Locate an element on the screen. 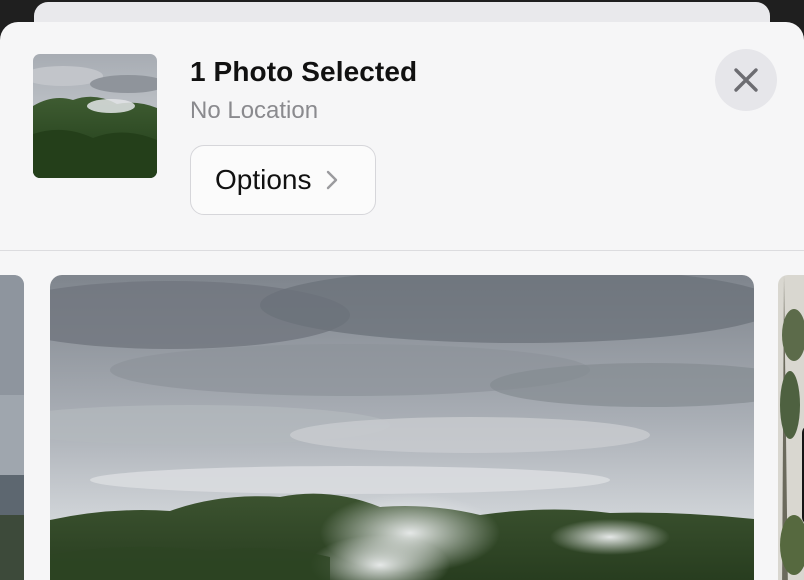 The height and width of the screenshot is (580, 804). selection-title: 1 Photo Selected is located at coordinates (304, 71).